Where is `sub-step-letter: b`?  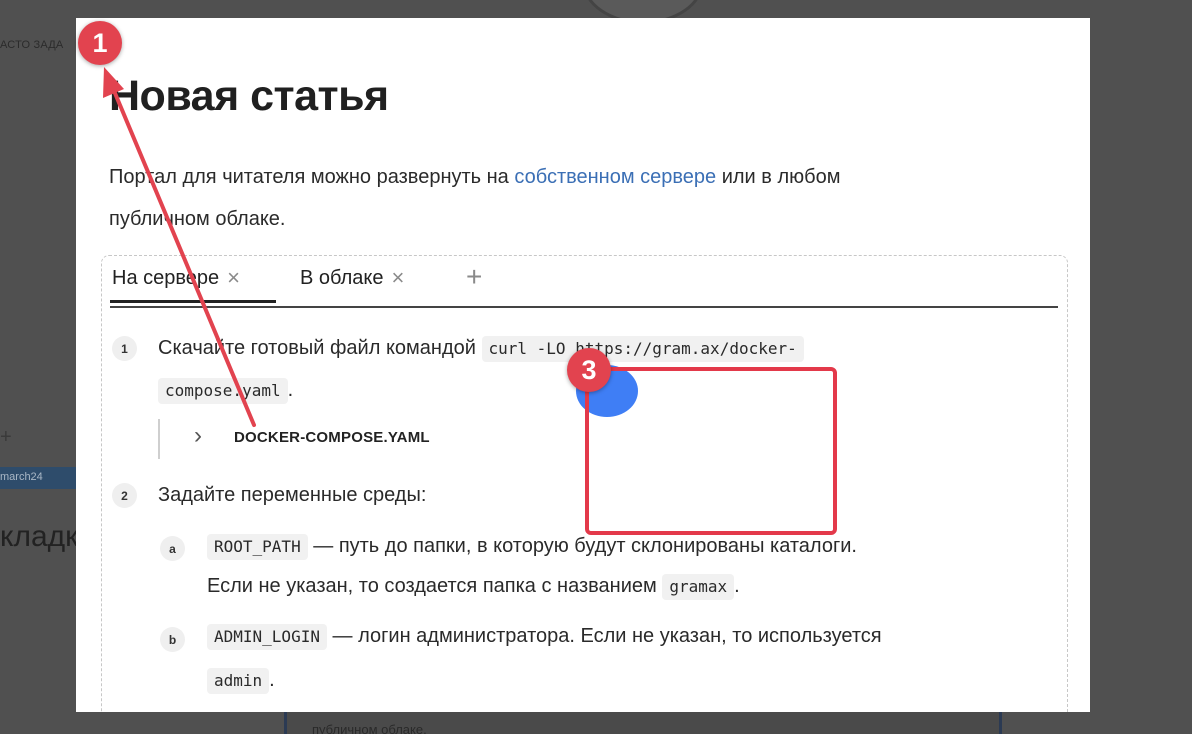 sub-step-letter: b is located at coordinates (172, 639).